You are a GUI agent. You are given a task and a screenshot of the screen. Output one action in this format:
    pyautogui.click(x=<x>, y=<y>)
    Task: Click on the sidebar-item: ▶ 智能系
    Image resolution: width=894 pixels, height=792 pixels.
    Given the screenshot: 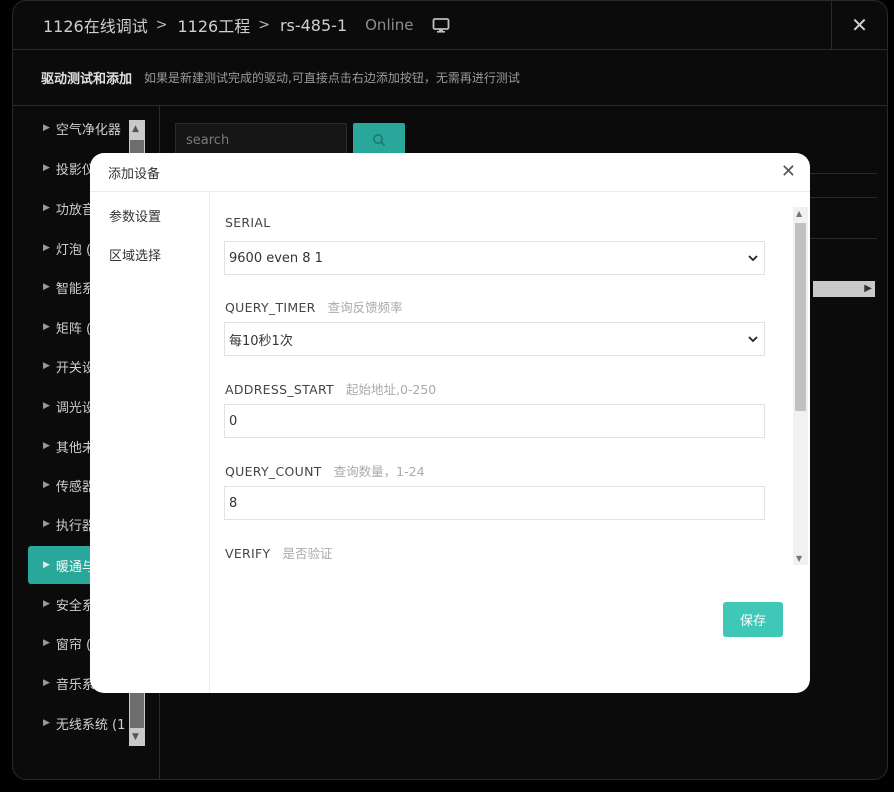 What is the action you would take?
    pyautogui.click(x=69, y=287)
    